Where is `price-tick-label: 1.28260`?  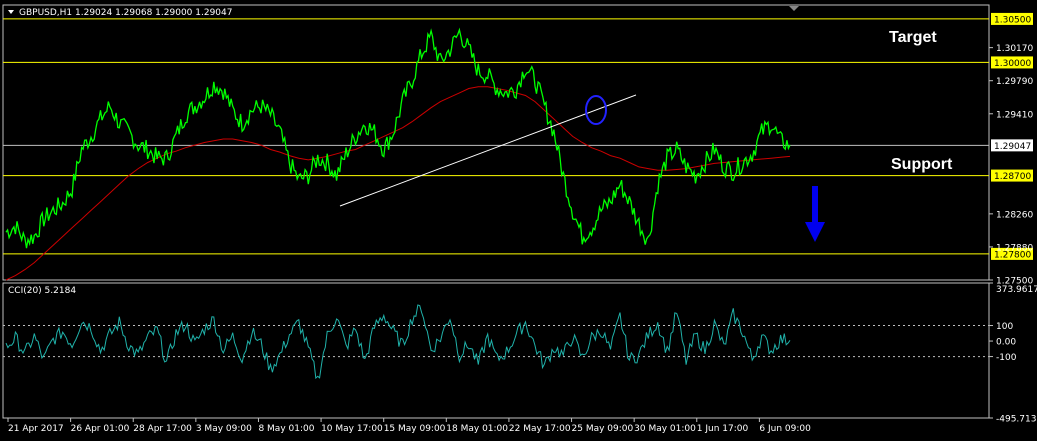
price-tick-label: 1.28260 is located at coordinates (1014, 215).